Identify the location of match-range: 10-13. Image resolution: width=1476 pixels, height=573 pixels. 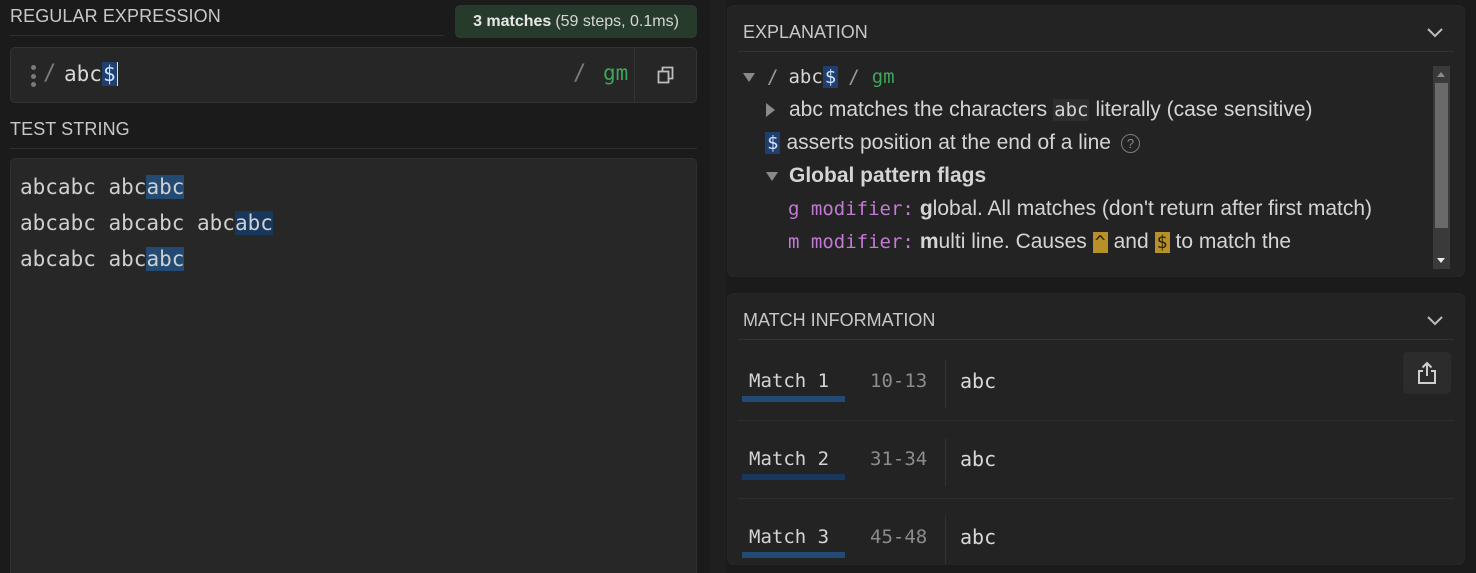
(899, 381).